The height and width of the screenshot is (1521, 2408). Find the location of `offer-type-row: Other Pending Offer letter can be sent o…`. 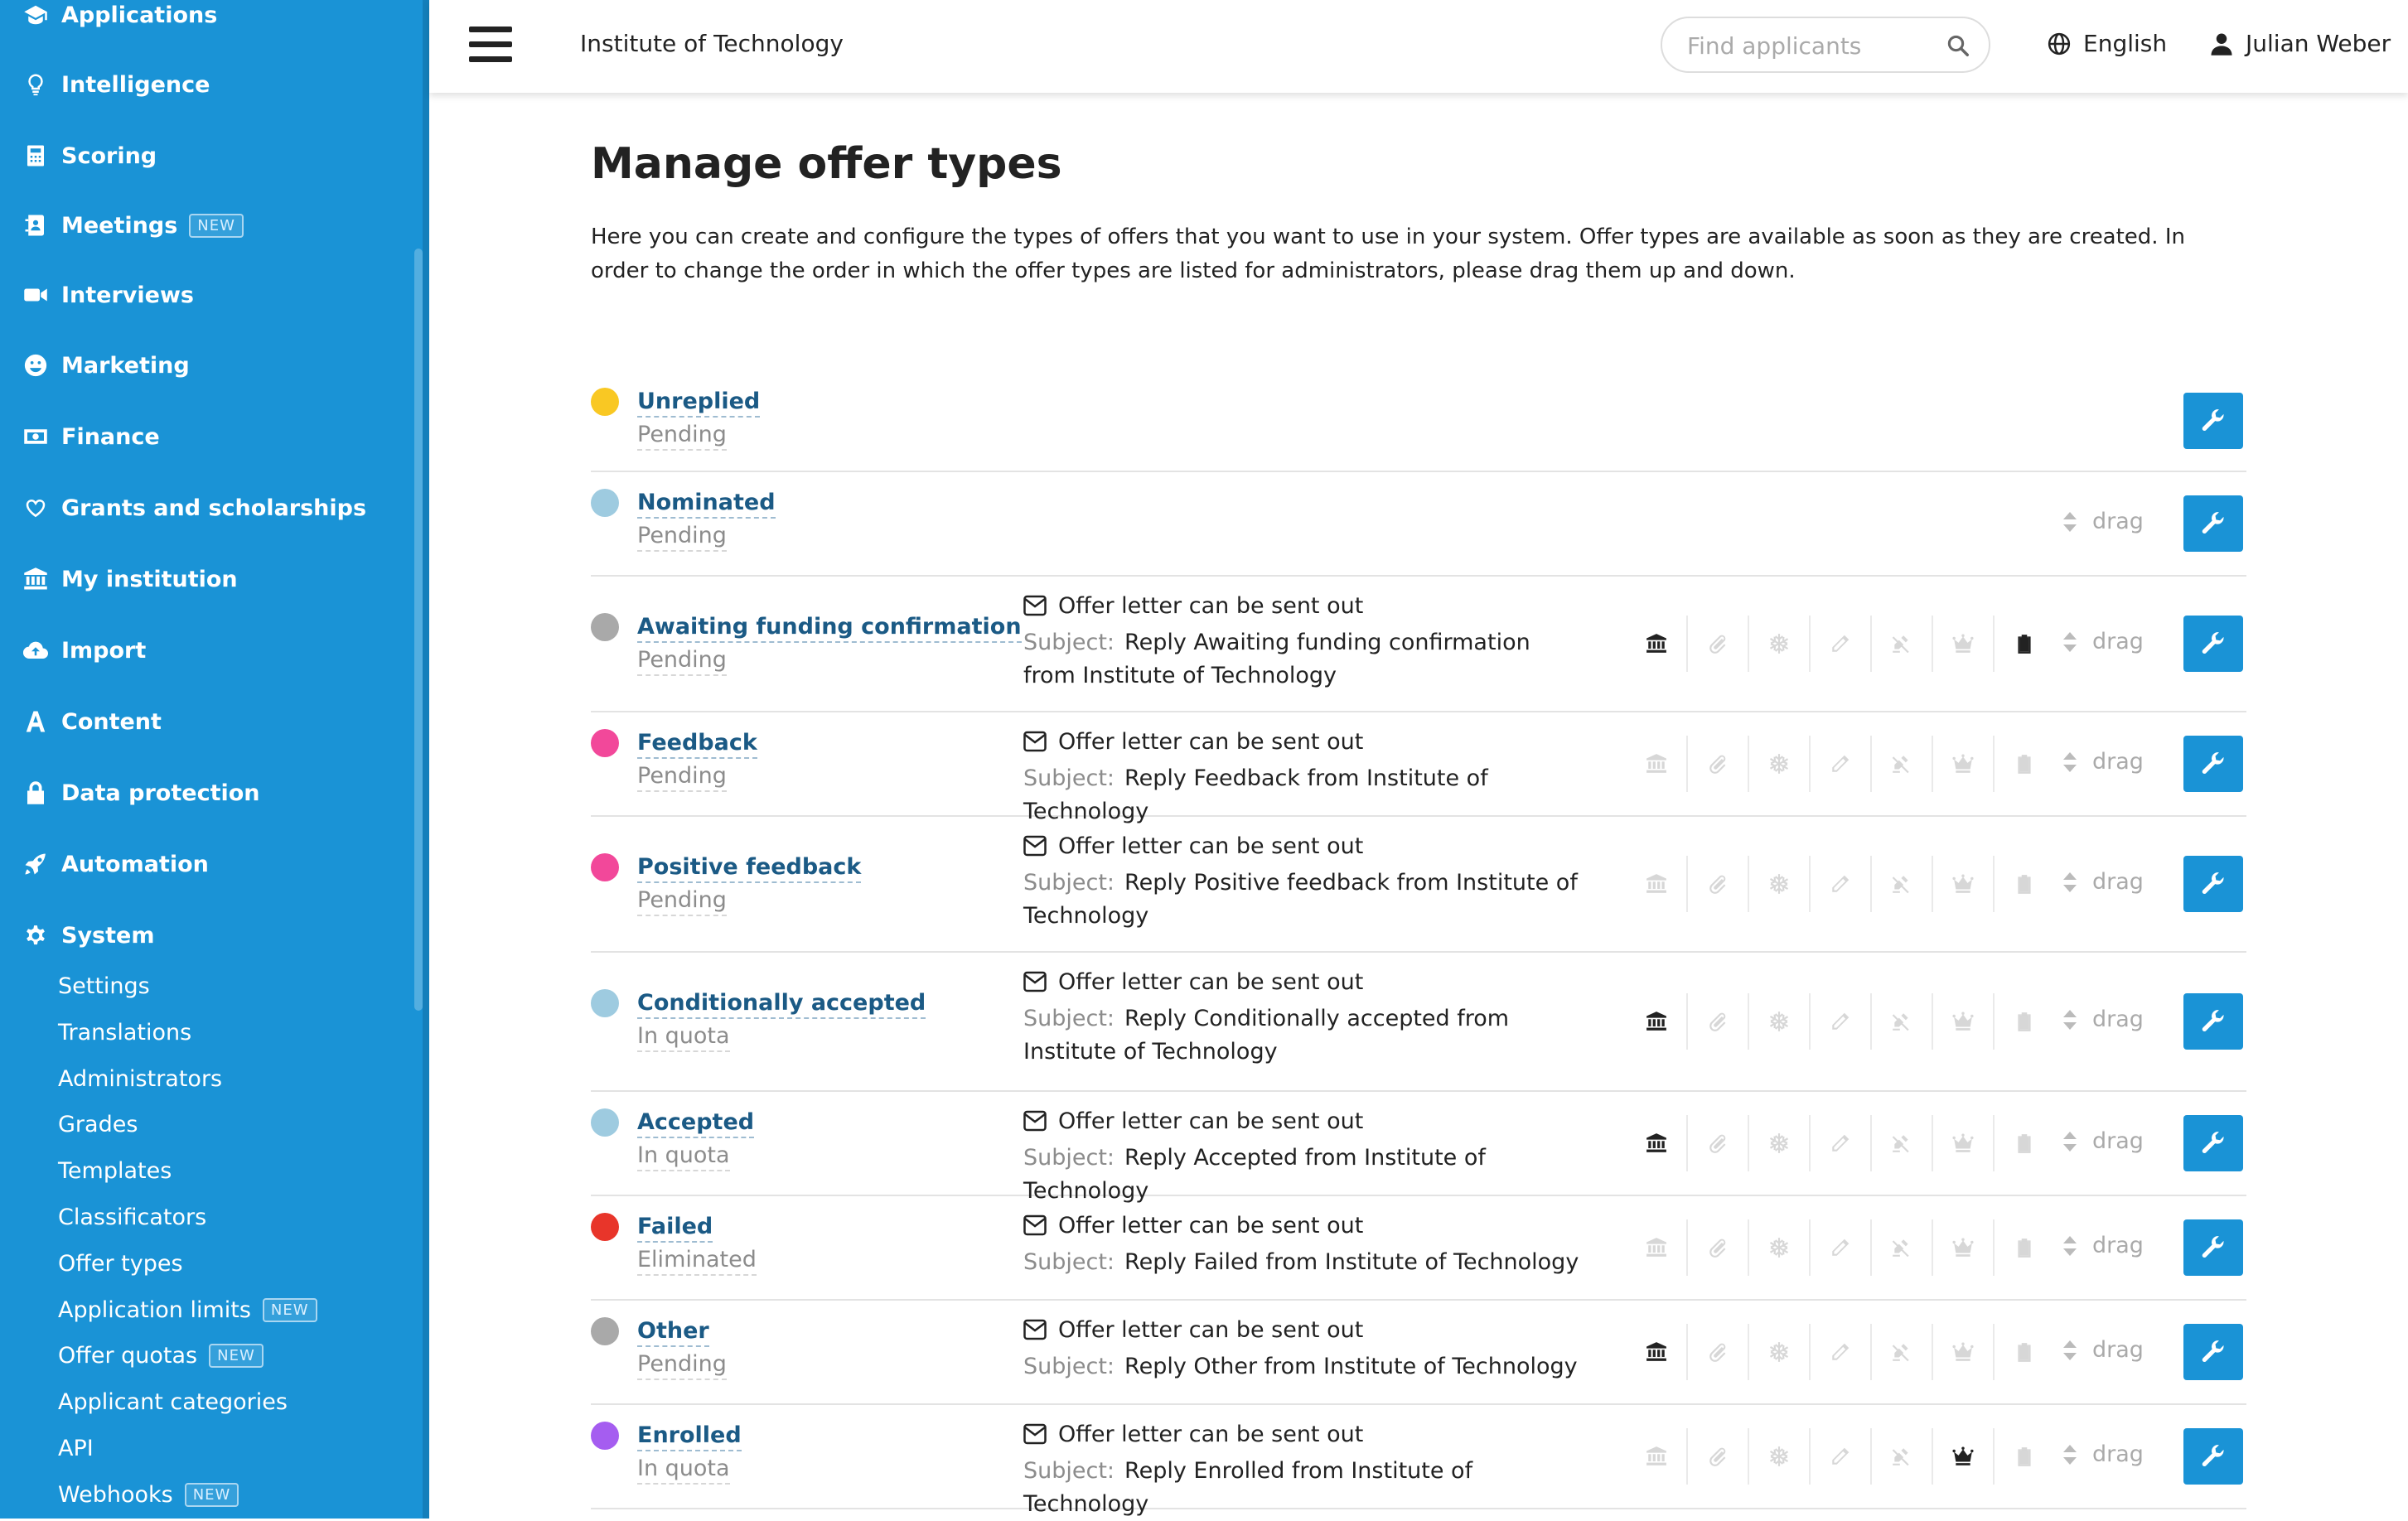

offer-type-row: Other Pending Offer letter can be sent o… is located at coordinates (1419, 1353).